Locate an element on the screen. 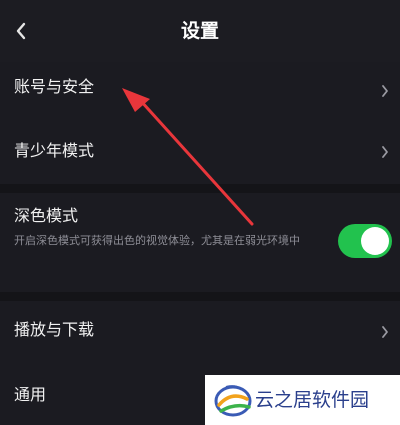 Image resolution: width=400 pixels, height=425 pixels. page-title: 设置 is located at coordinates (199, 31).